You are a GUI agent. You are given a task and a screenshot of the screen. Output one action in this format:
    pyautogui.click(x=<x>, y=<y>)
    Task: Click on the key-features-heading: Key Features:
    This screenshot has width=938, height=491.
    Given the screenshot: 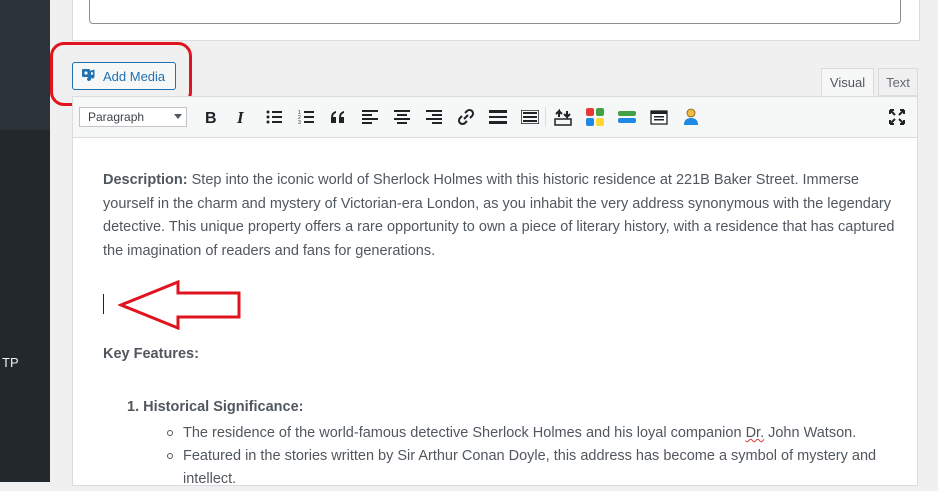 What is the action you would take?
    pyautogui.click(x=151, y=354)
    